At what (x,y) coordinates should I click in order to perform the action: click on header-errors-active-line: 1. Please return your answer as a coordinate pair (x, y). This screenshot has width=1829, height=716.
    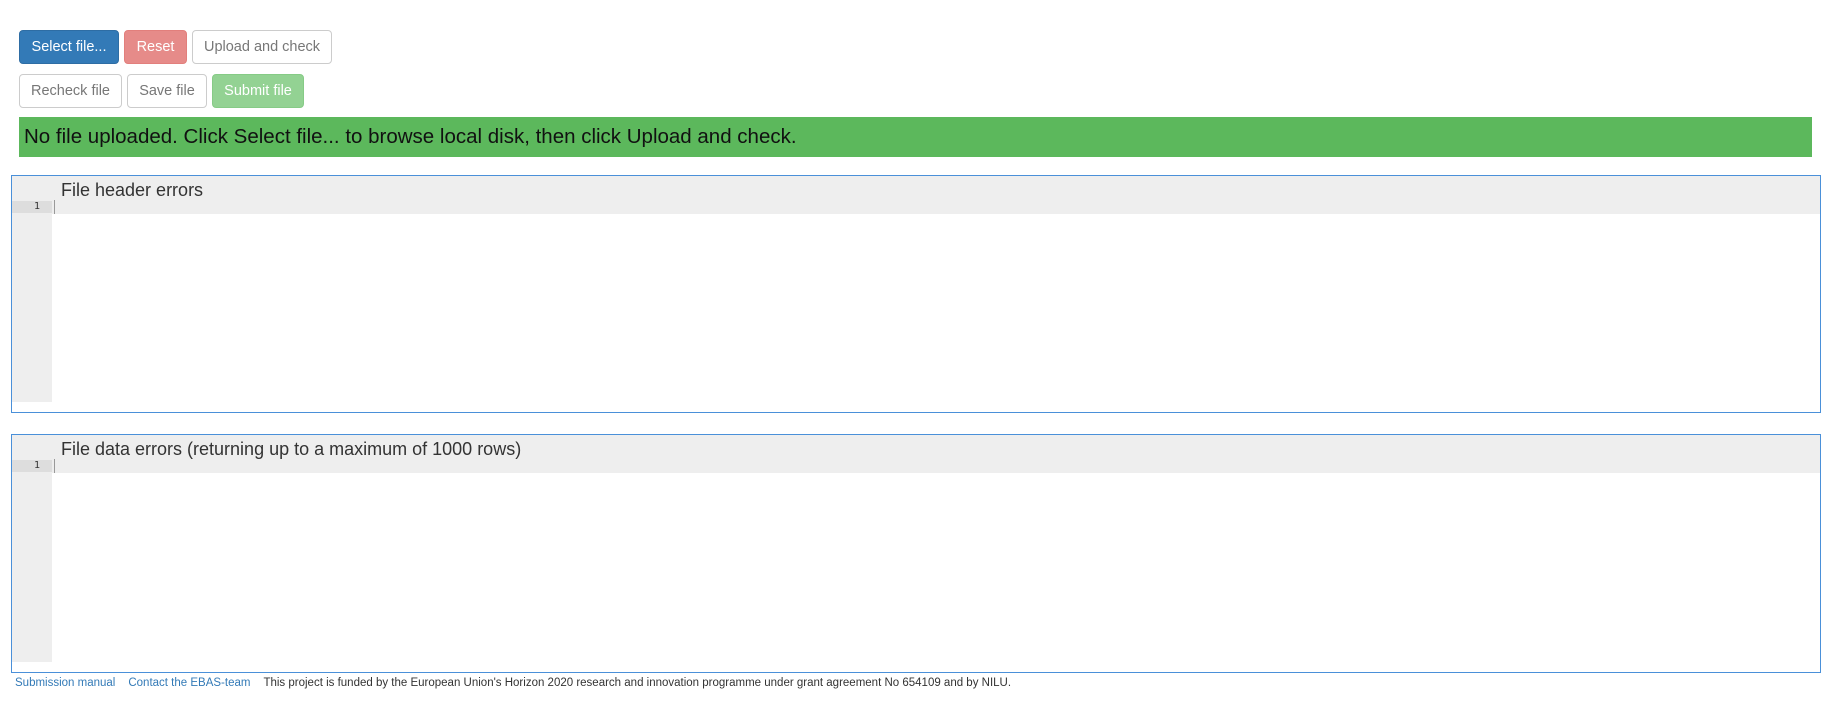
    Looking at the image, I should click on (32, 207).